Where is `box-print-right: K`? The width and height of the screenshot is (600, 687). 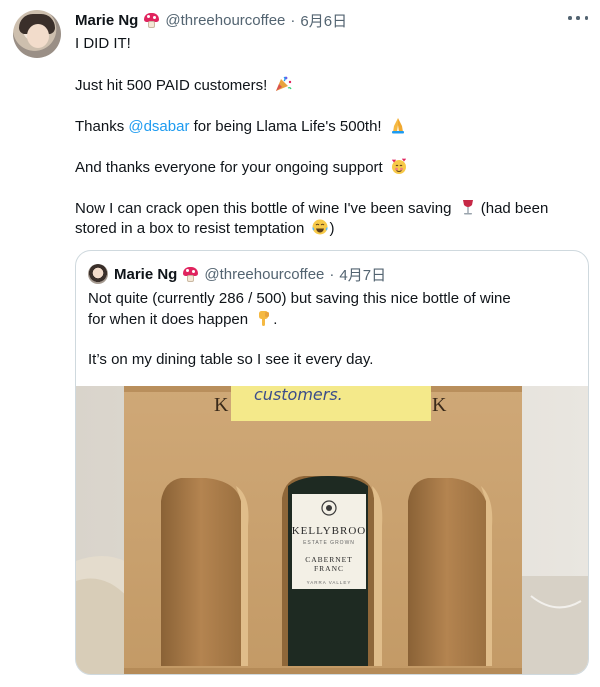
box-print-right: K is located at coordinates (439, 405).